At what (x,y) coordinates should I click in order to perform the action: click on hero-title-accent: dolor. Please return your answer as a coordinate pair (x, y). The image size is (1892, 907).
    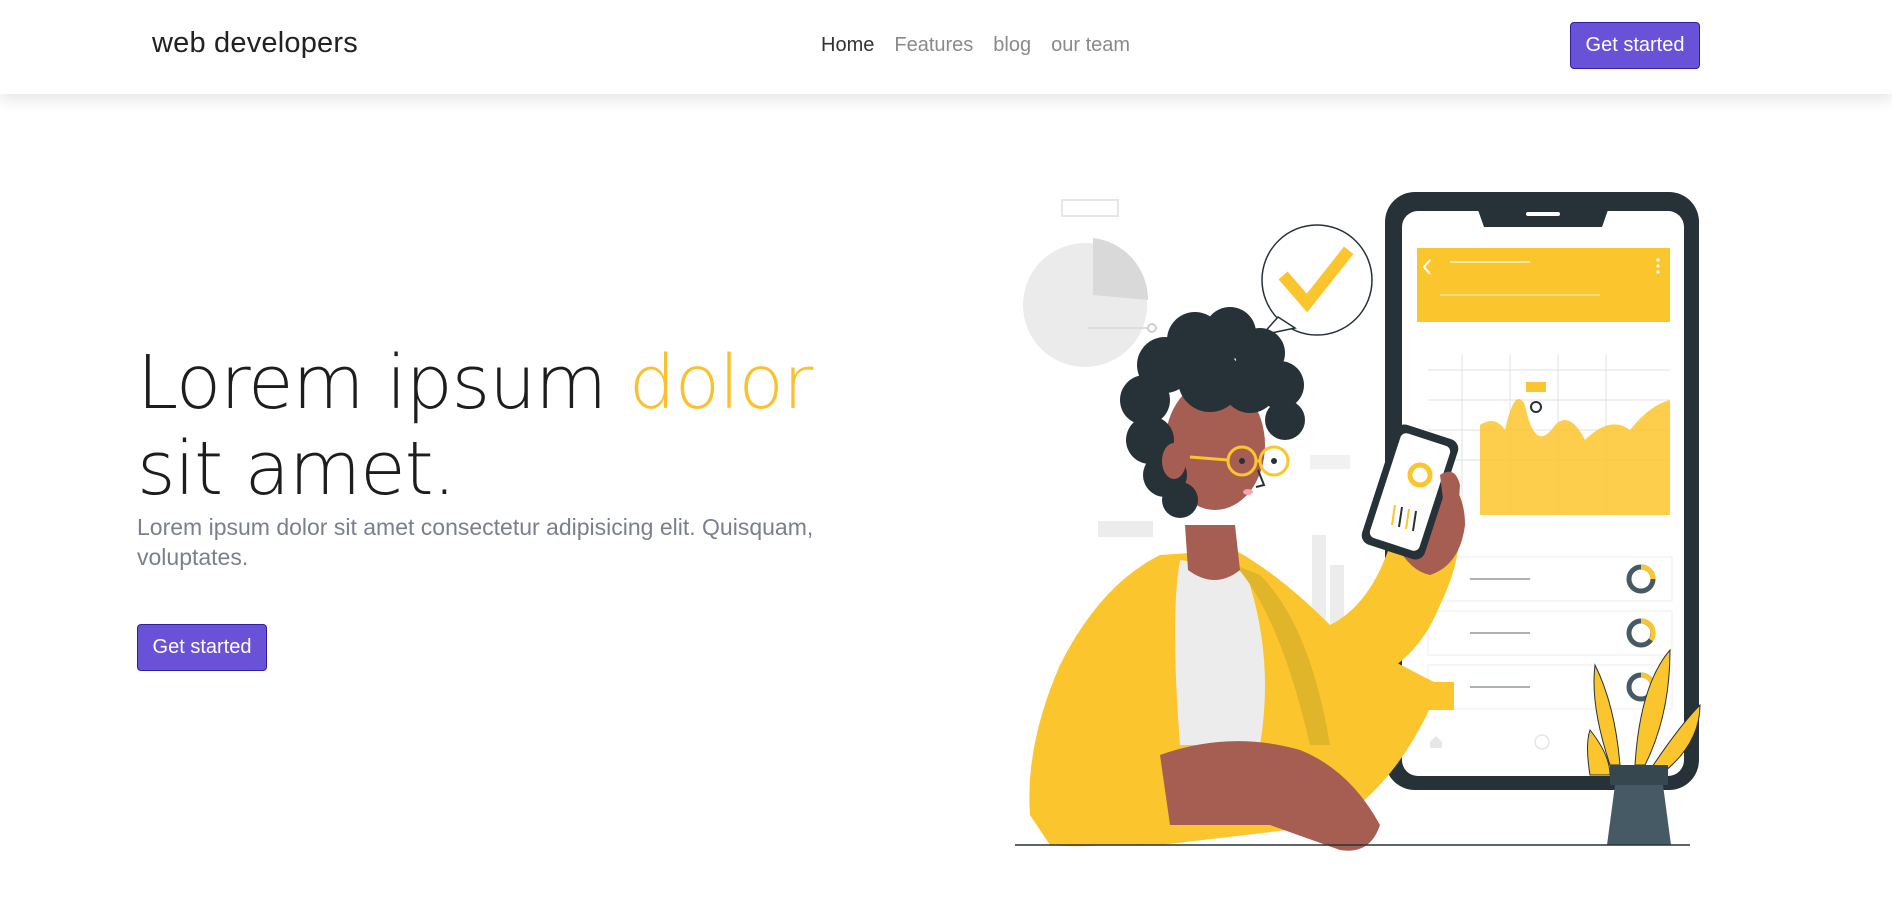
    Looking at the image, I should click on (721, 383).